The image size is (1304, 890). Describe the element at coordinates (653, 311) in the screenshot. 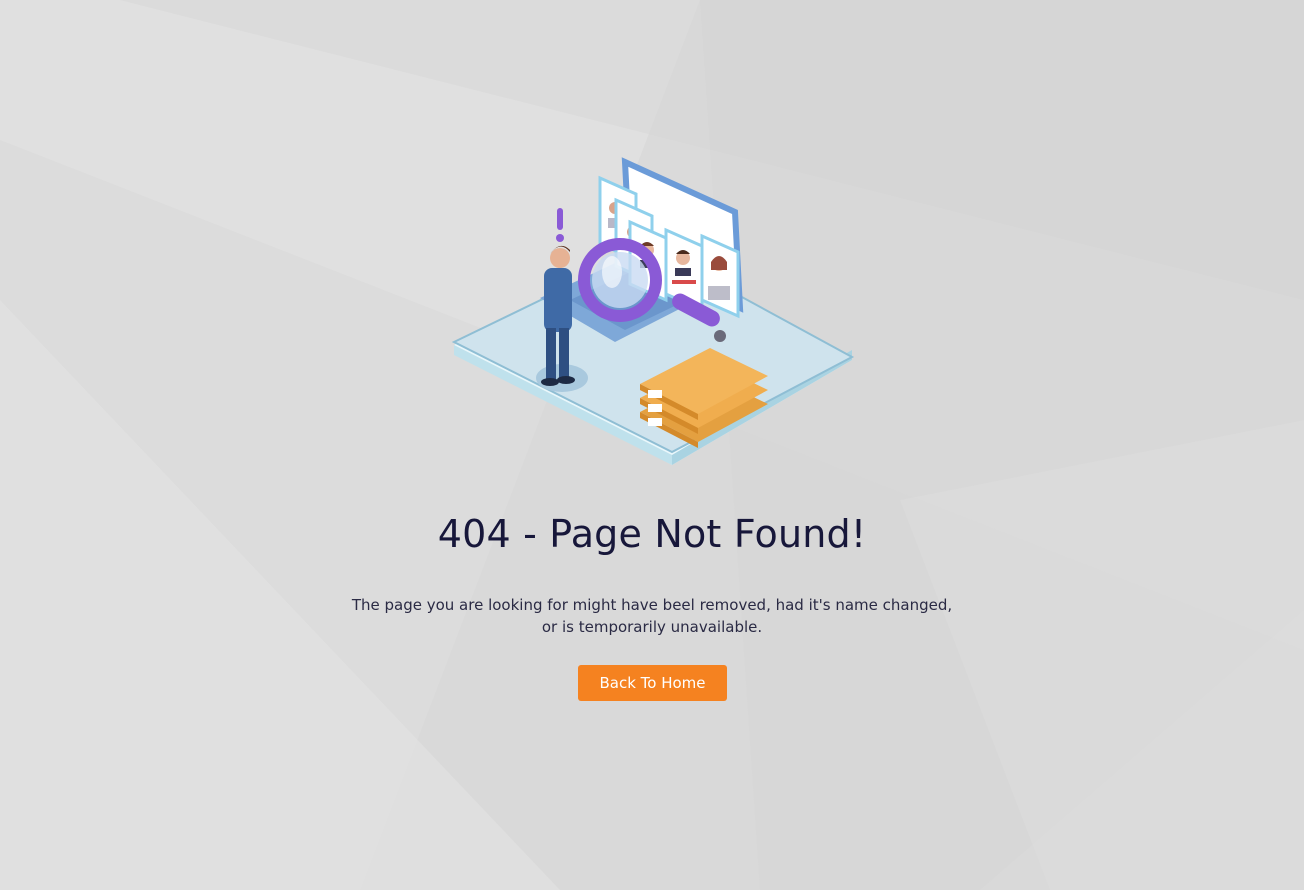

I see `search-profiles-illustration` at that location.